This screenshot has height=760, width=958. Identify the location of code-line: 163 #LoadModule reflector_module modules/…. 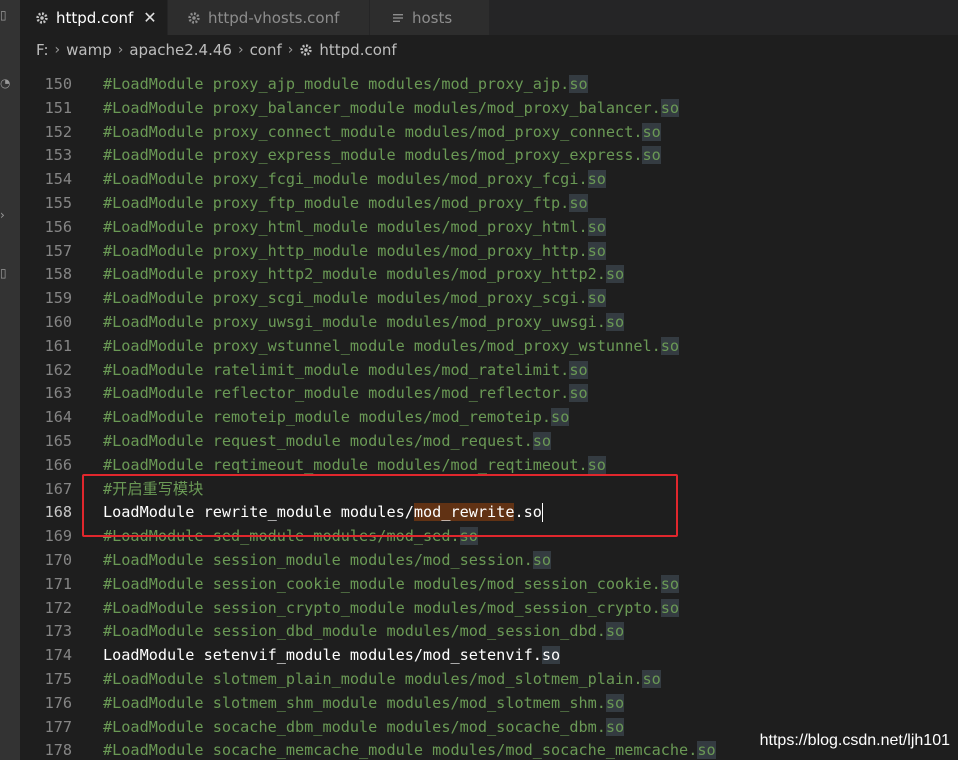
(489, 394).